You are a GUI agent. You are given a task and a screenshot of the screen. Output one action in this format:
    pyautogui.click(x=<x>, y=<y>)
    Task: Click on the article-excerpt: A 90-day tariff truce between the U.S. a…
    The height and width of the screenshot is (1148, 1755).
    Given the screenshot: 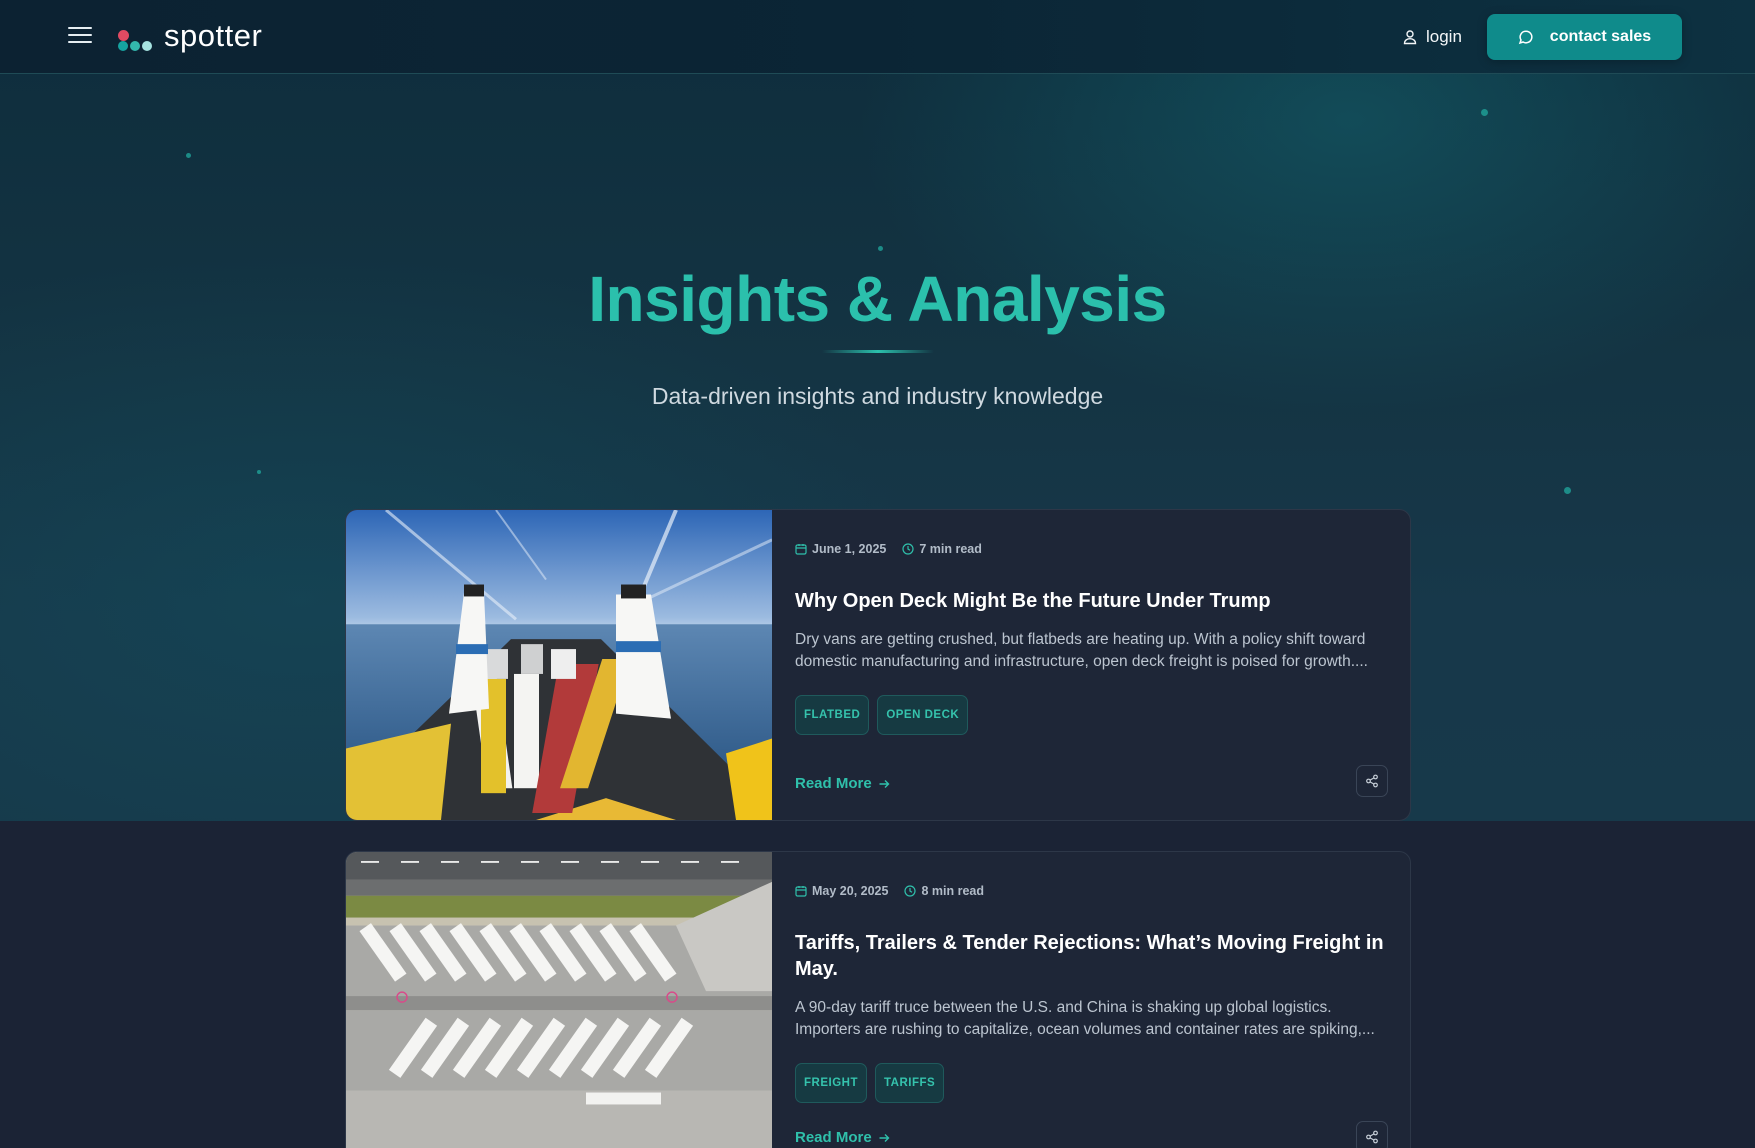 What is the action you would take?
    pyautogui.click(x=1085, y=1018)
    